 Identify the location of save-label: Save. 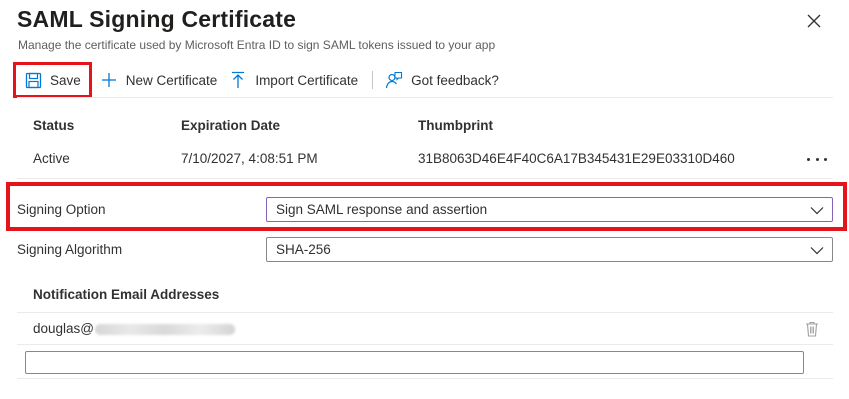
(65, 80).